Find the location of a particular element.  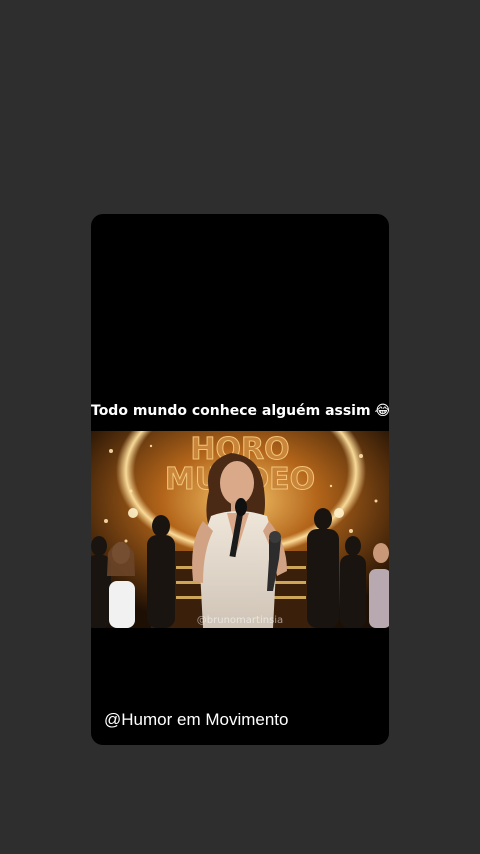

account-handle: @Humor em Movimento is located at coordinates (196, 720).